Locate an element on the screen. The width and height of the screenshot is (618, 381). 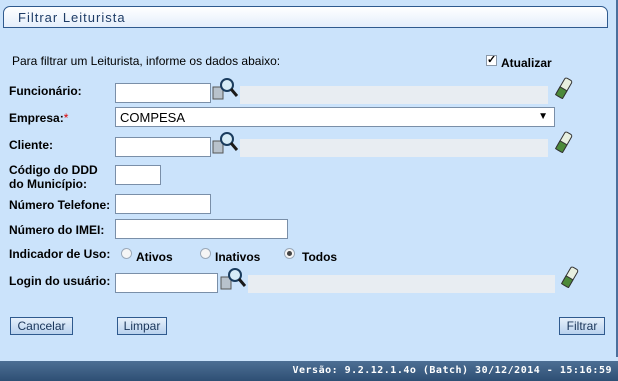
funcionario-description is located at coordinates (394, 95).